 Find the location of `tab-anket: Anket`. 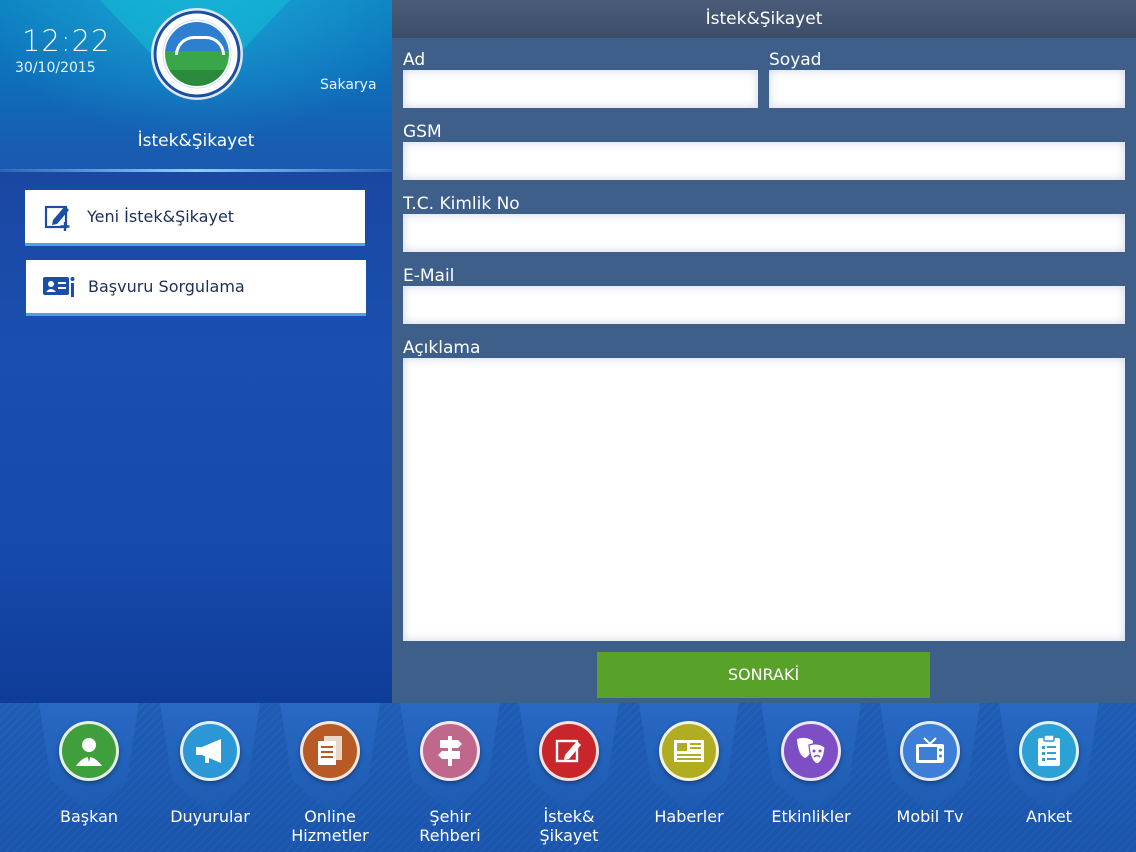

tab-anket: Anket is located at coordinates (1049, 777).